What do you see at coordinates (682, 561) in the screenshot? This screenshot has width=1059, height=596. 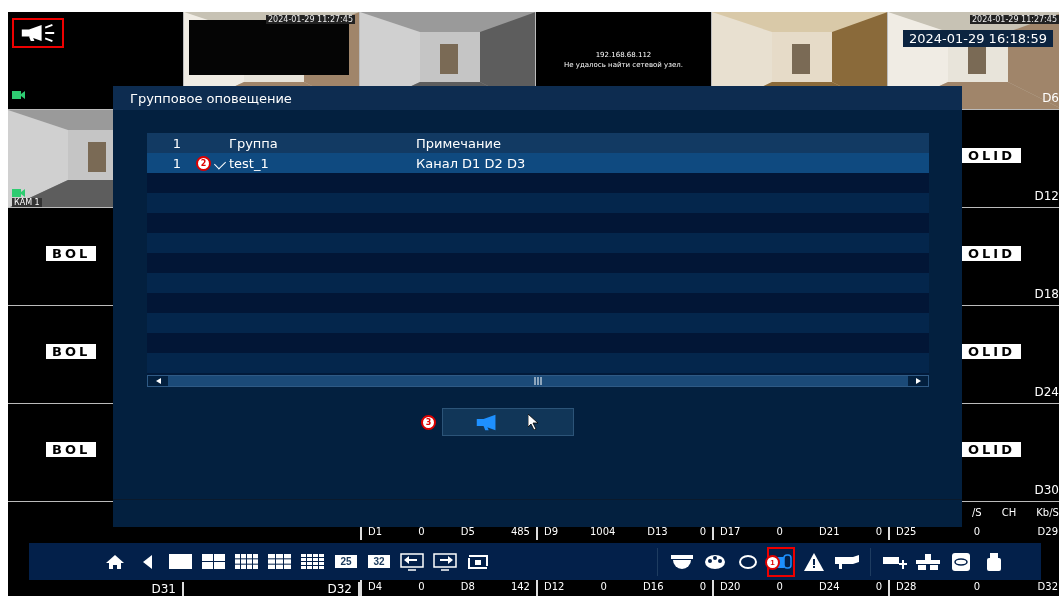 I see `dome-camera-icon` at bounding box center [682, 561].